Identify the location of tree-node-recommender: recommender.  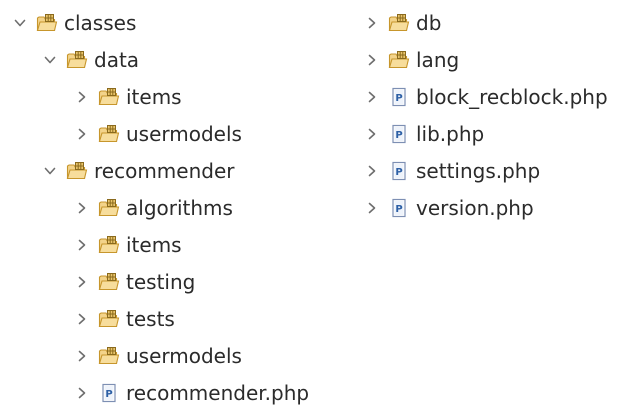
(159, 170).